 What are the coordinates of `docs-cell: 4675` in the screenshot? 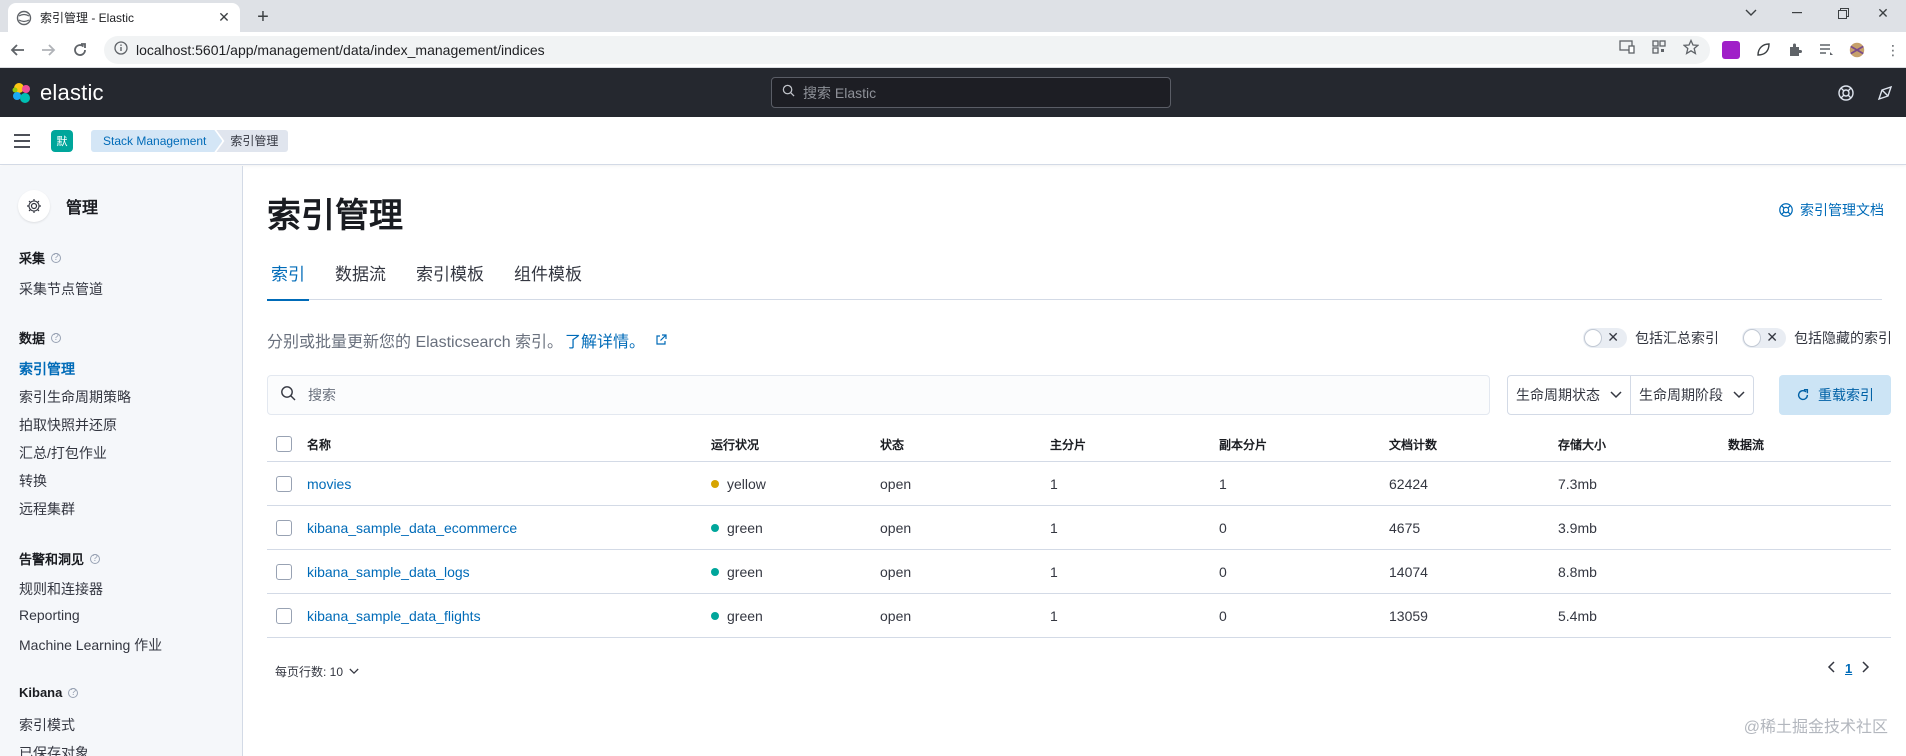 It's located at (1405, 527).